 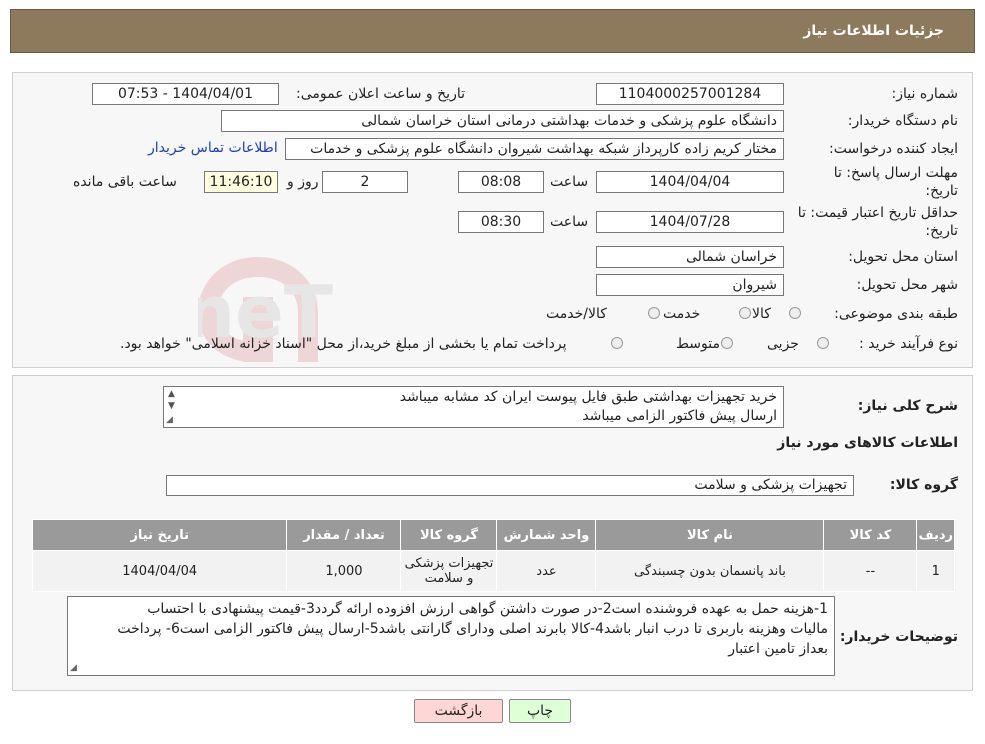 What do you see at coordinates (458, 711) in the screenshot?
I see `back-button: بازگشت` at bounding box center [458, 711].